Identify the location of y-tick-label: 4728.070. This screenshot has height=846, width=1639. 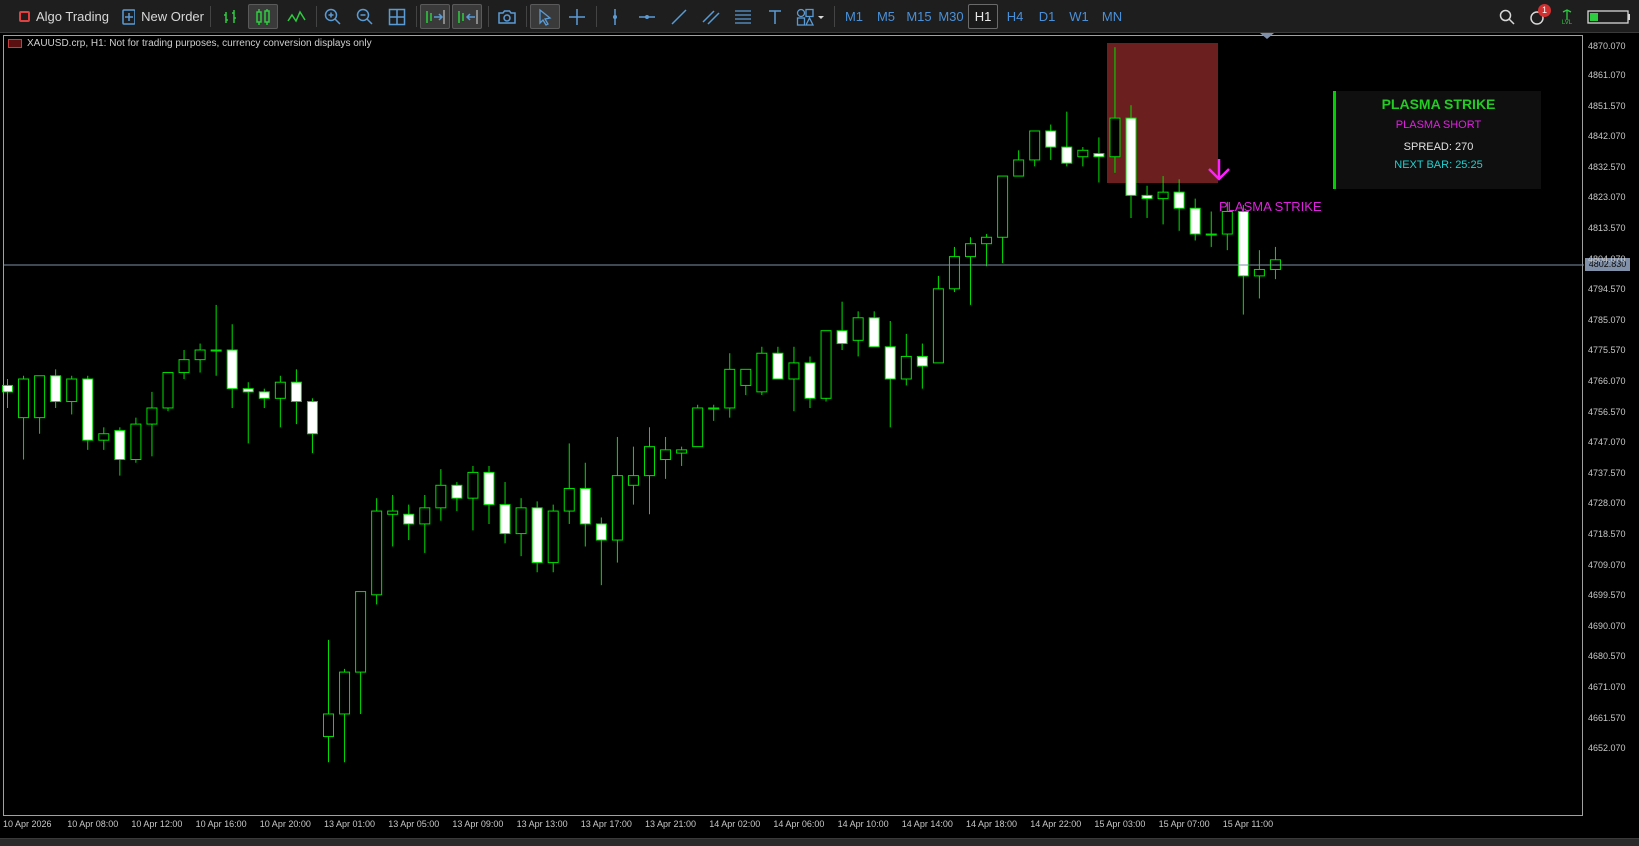
(1607, 503).